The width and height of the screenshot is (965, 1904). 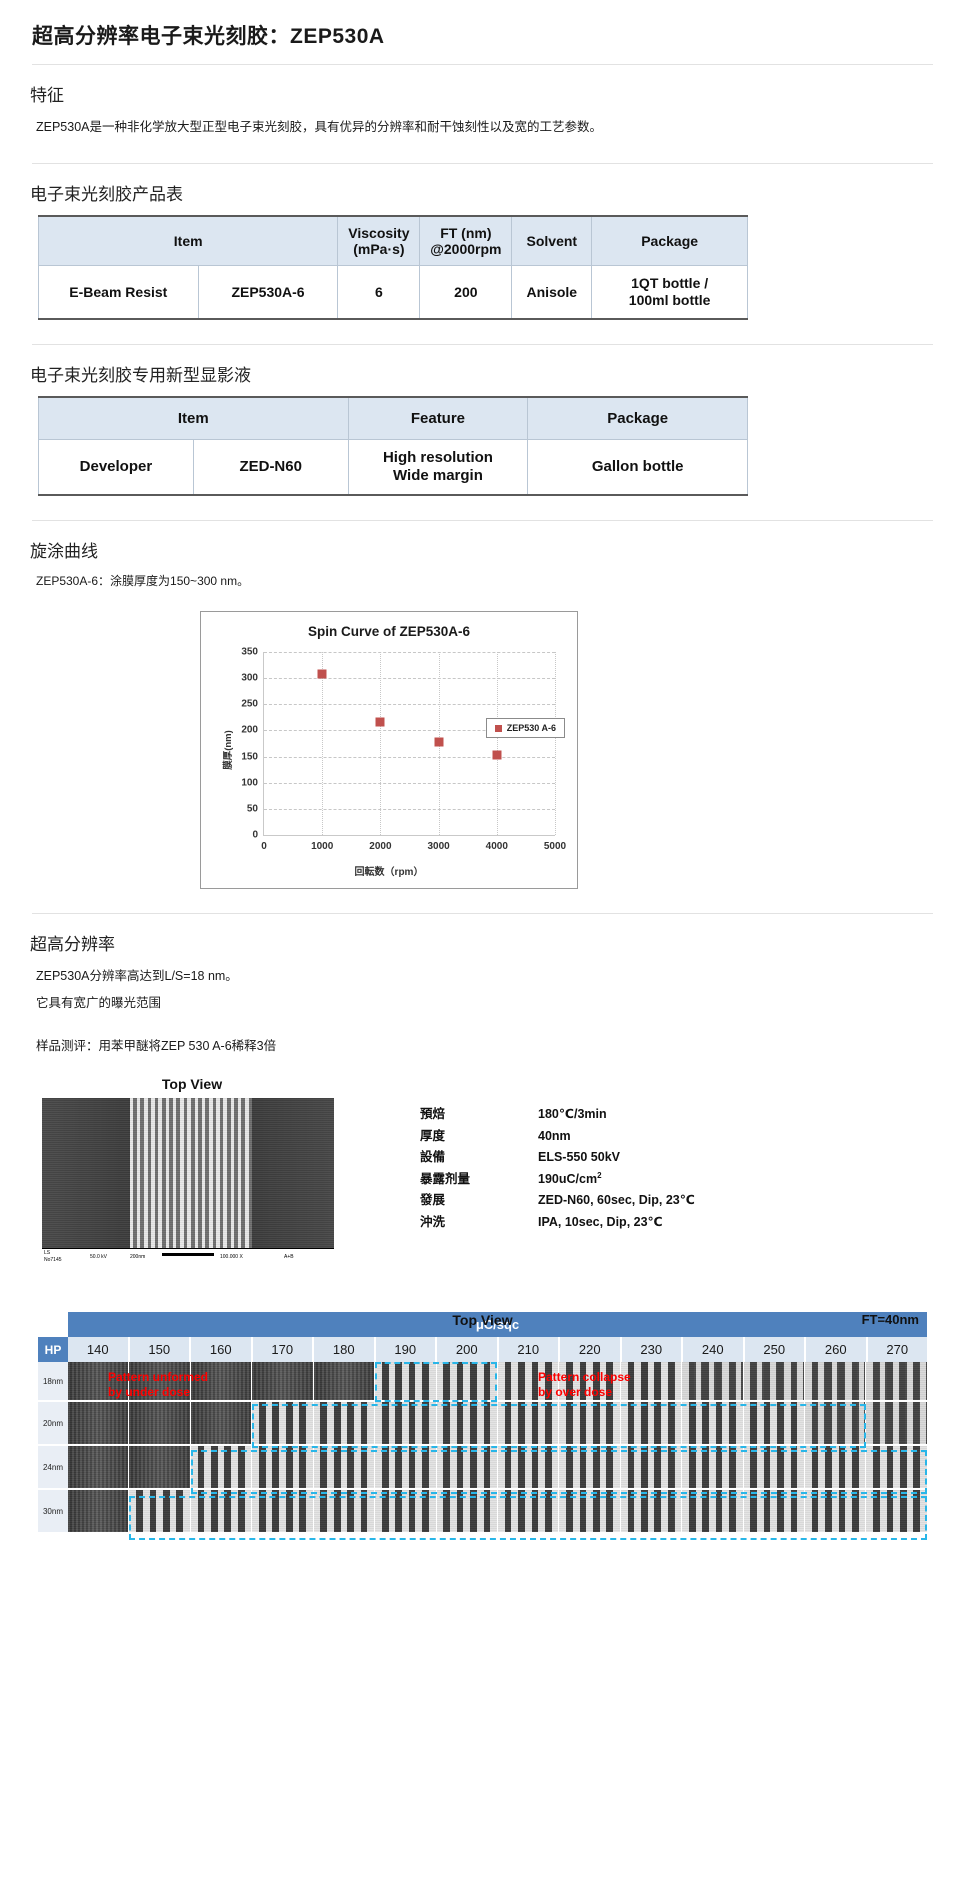 What do you see at coordinates (438, 847) in the screenshot?
I see `chart-x-tick: 3000` at bounding box center [438, 847].